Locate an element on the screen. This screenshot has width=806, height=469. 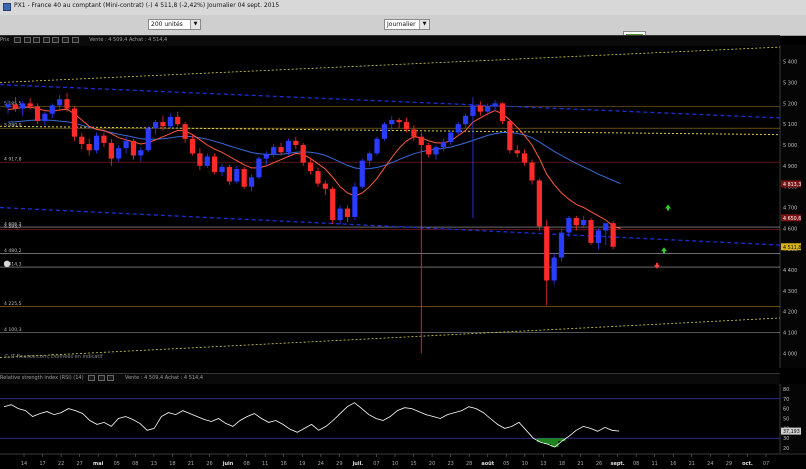
panel-minimize-button is located at coordinates (37, 40).